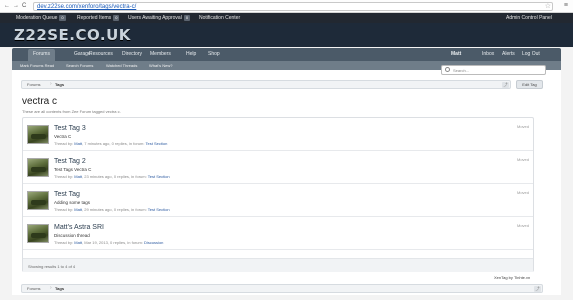  Describe the element at coordinates (62, 18) in the screenshot. I see `moderation-queue-count: 0` at that location.